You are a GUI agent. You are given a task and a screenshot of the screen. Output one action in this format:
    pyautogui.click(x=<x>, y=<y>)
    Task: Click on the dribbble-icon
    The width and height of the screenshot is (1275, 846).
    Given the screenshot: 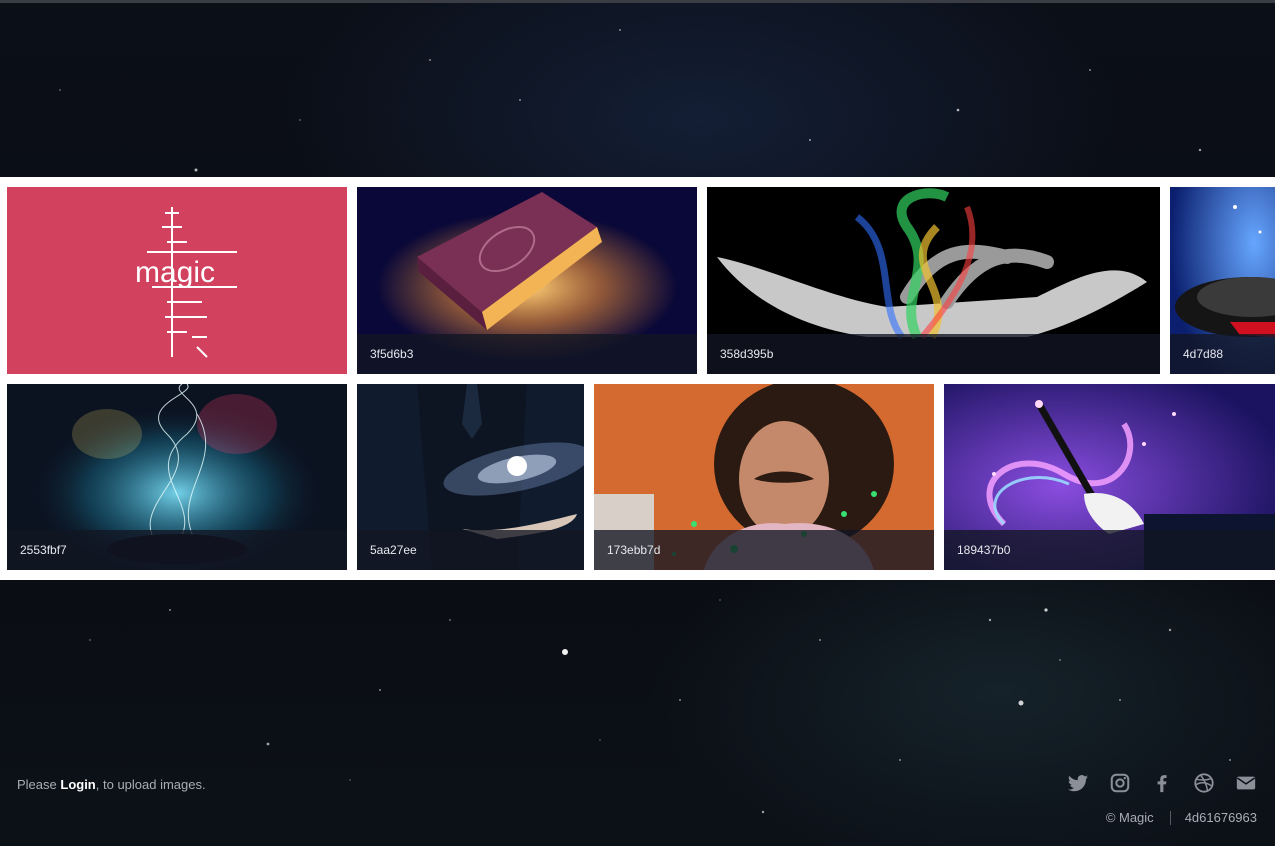 What is the action you would take?
    pyautogui.click(x=1204, y=783)
    